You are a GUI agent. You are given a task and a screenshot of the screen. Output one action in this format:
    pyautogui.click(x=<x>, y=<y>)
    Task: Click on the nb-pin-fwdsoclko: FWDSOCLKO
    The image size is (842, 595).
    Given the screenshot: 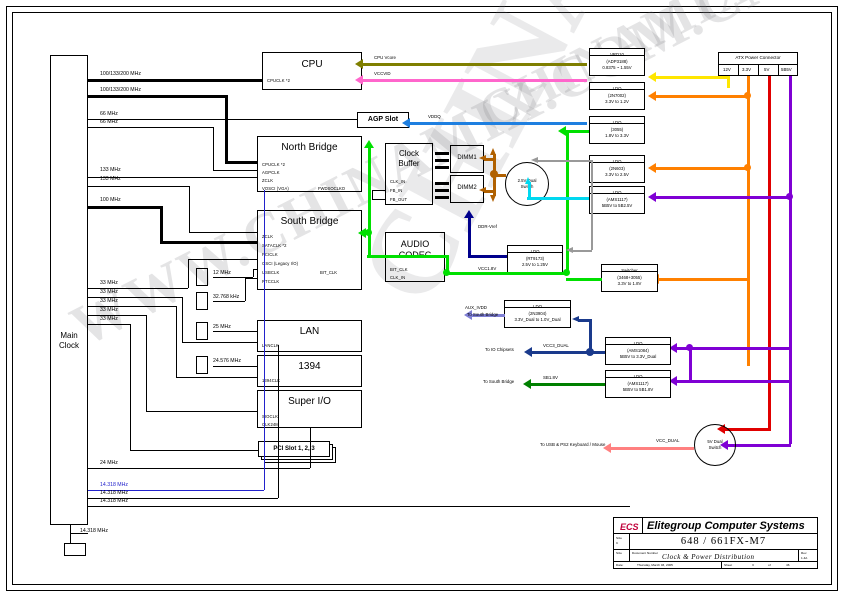 What is the action you would take?
    pyautogui.click(x=331, y=188)
    